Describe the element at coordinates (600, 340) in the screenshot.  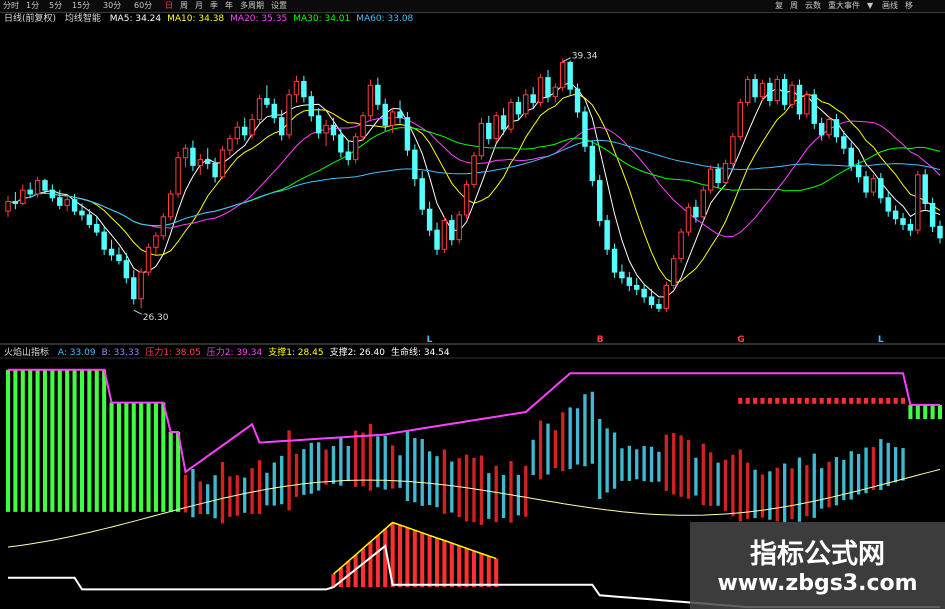
I see `signal-marker-1: B` at that location.